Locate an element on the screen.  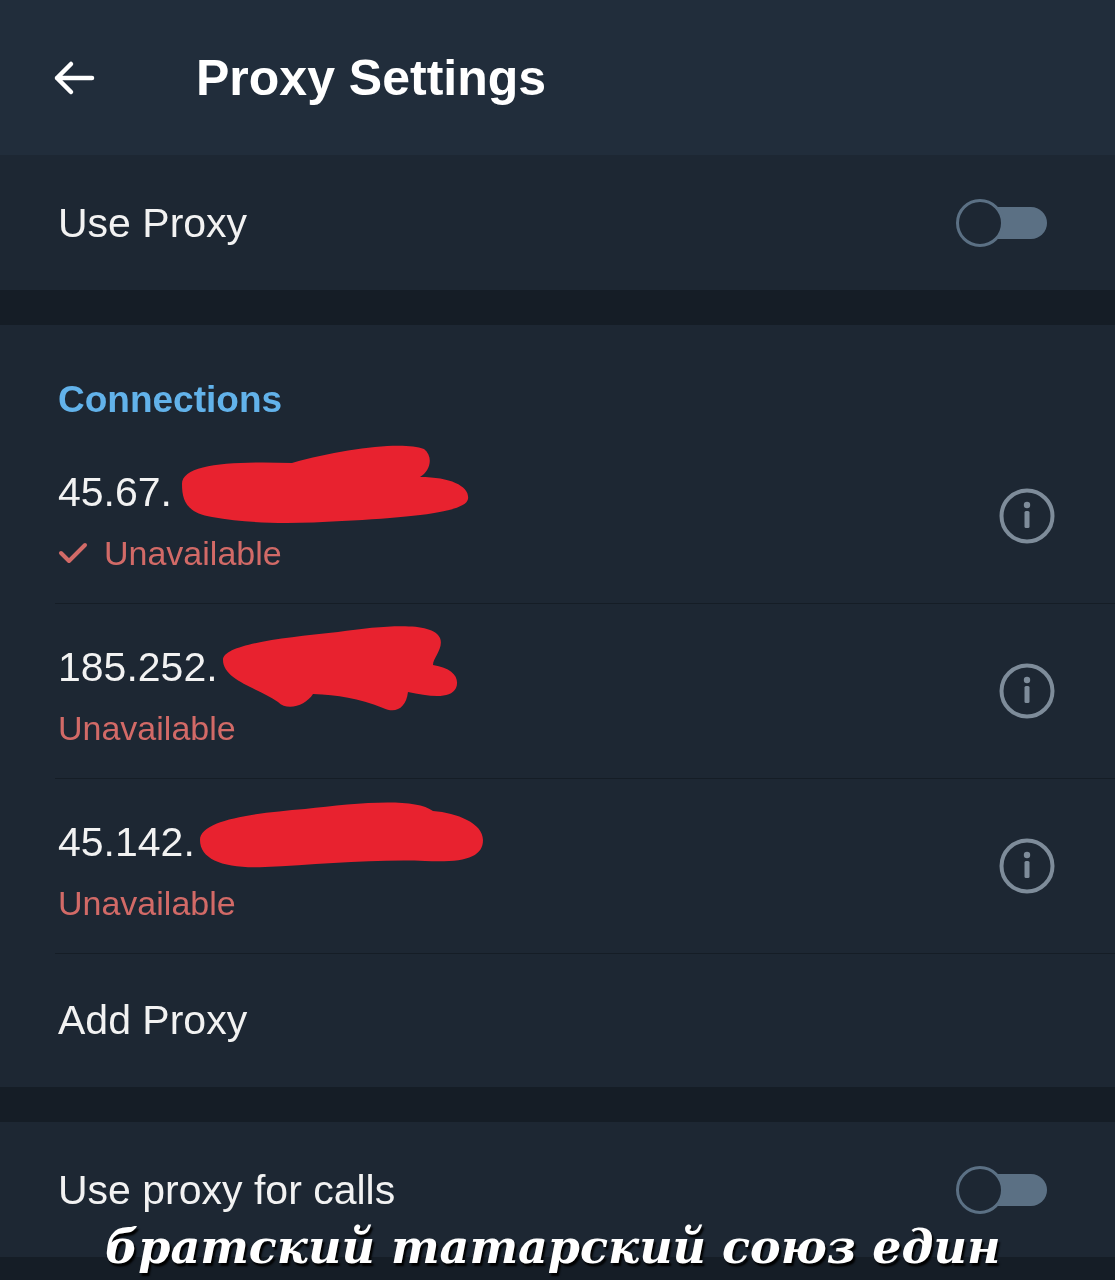
back-arrow-icon is located at coordinates (74, 77).